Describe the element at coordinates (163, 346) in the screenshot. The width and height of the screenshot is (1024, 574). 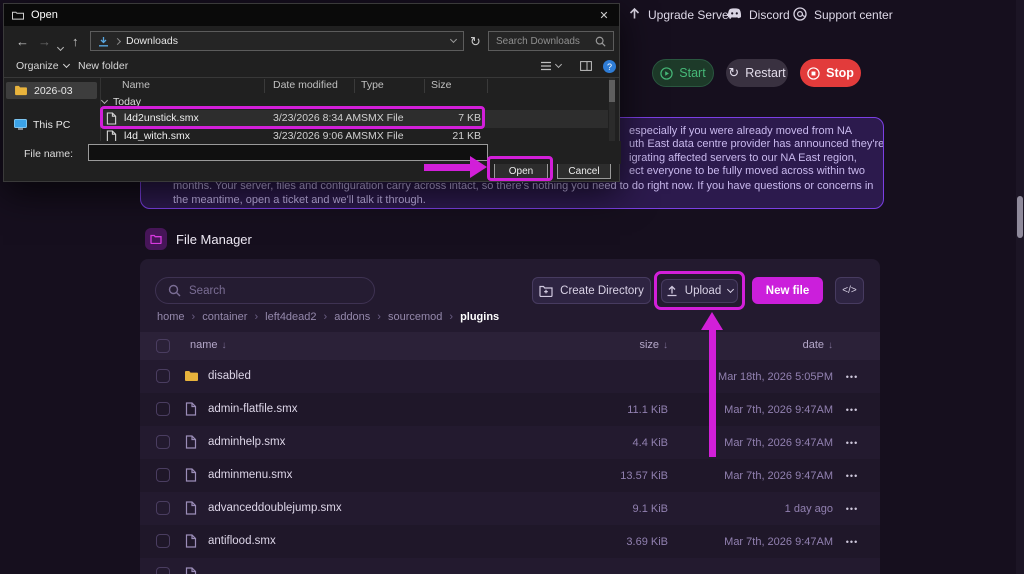
I see `select-all-checkbox` at that location.